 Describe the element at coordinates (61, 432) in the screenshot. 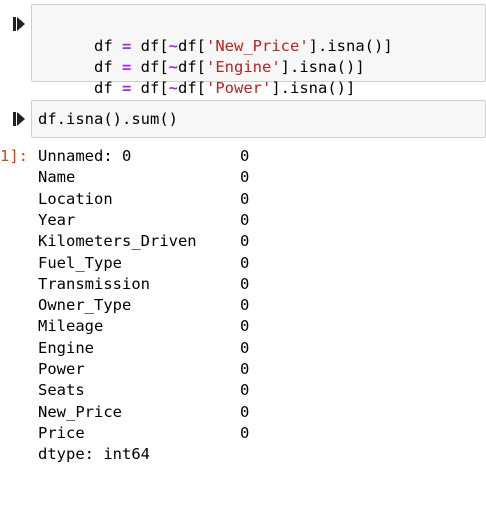

I see `series-index-label: Price` at that location.